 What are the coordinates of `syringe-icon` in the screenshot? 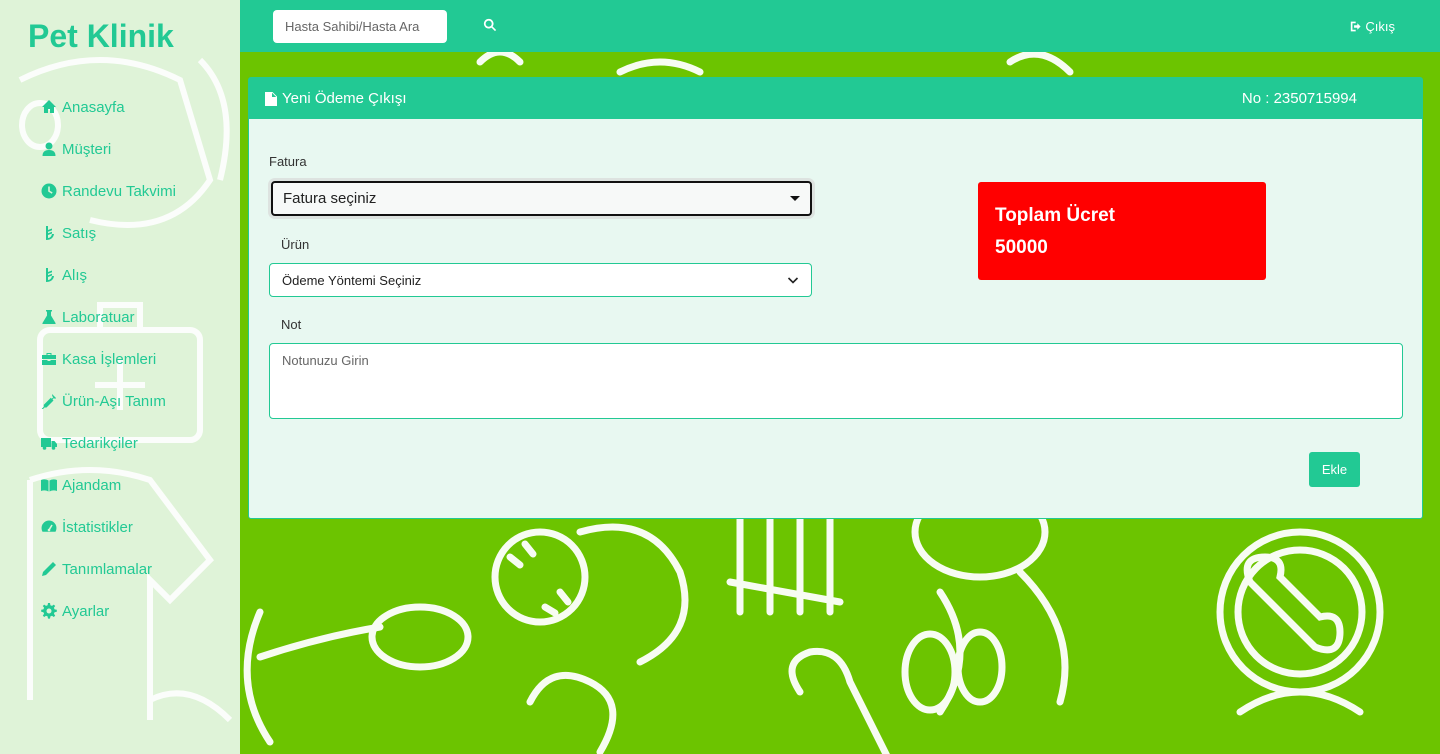 It's located at (49, 401).